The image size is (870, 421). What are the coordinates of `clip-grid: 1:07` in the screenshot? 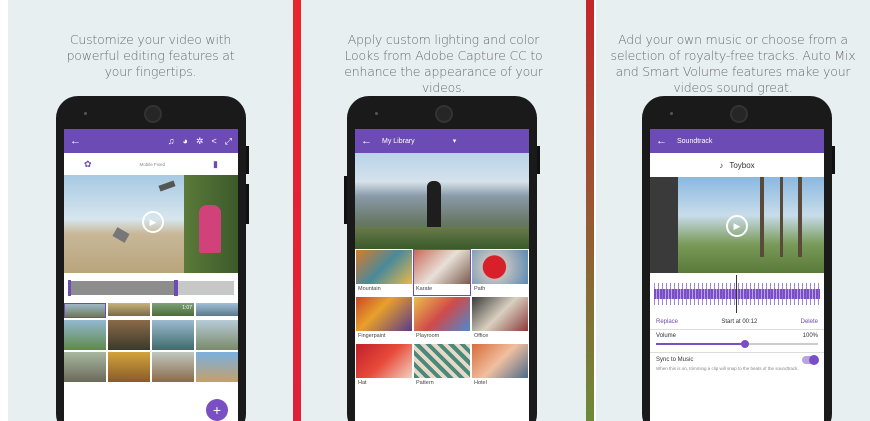 It's located at (151, 342).